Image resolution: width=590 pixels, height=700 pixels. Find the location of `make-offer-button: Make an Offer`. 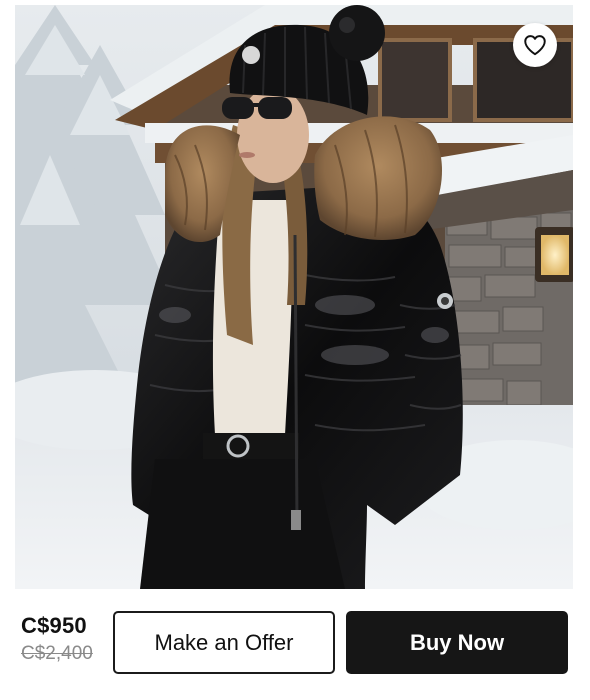

make-offer-button: Make an Offer is located at coordinates (224, 642).